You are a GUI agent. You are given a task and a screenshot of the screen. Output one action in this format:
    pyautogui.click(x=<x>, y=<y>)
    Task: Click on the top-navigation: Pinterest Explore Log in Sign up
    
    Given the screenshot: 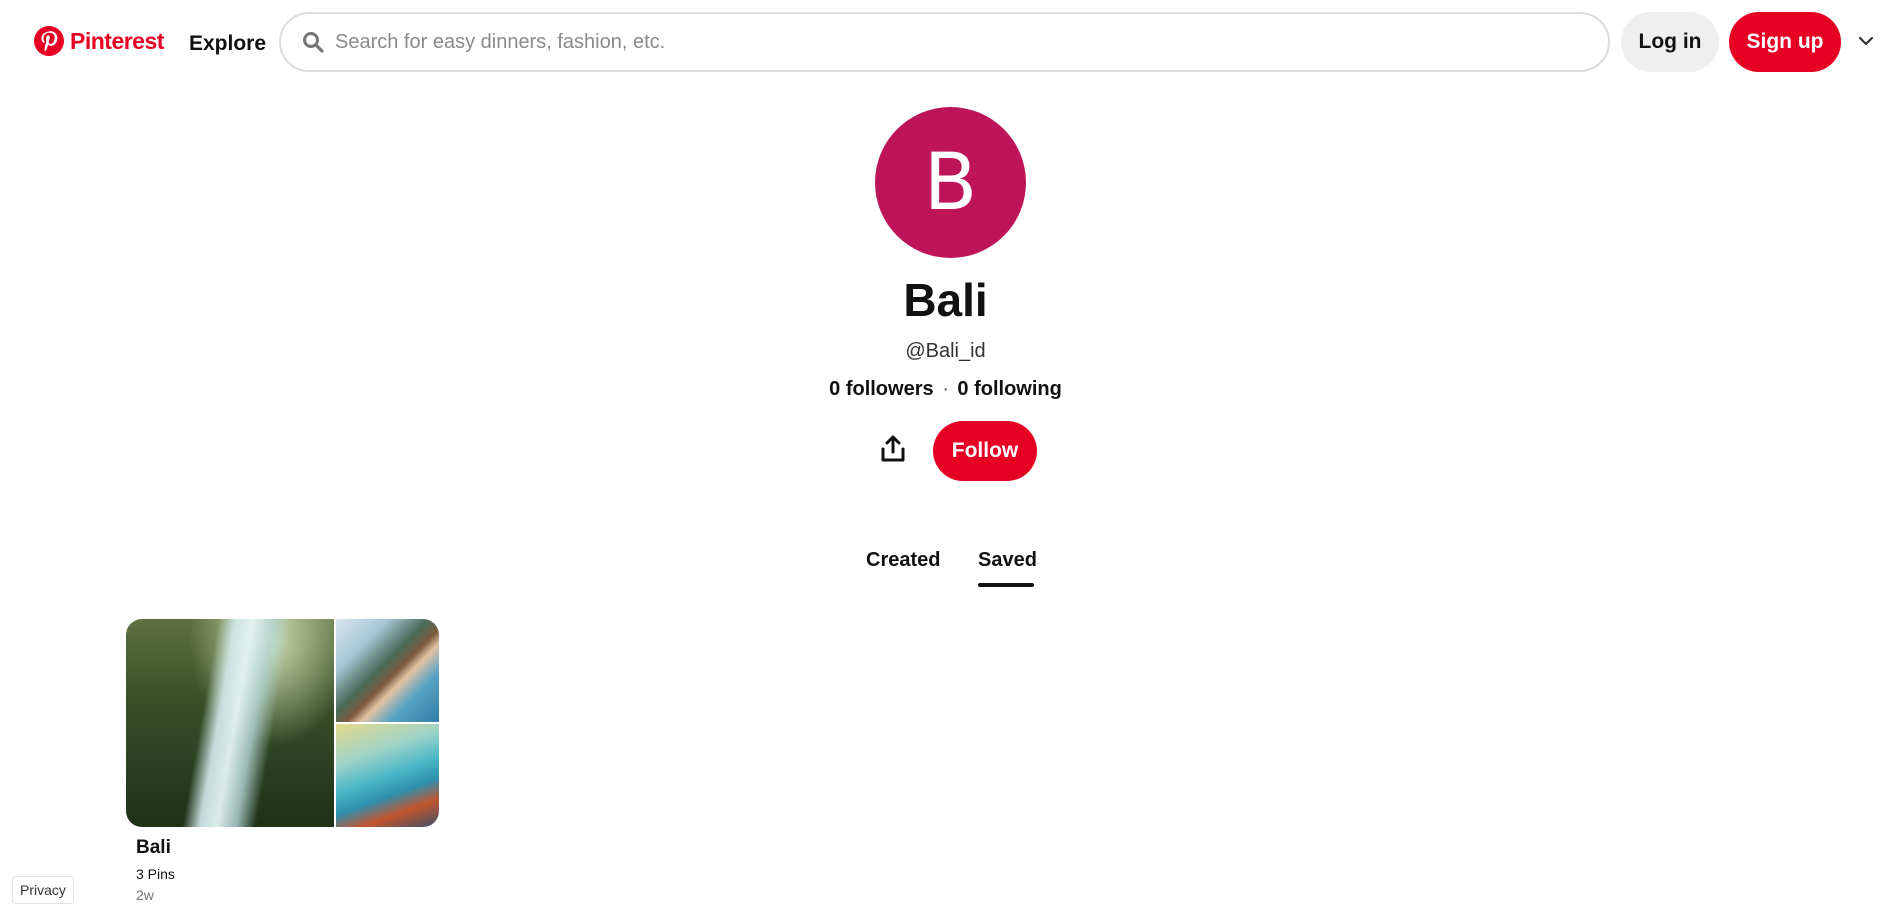 What is the action you would take?
    pyautogui.click(x=945, y=43)
    